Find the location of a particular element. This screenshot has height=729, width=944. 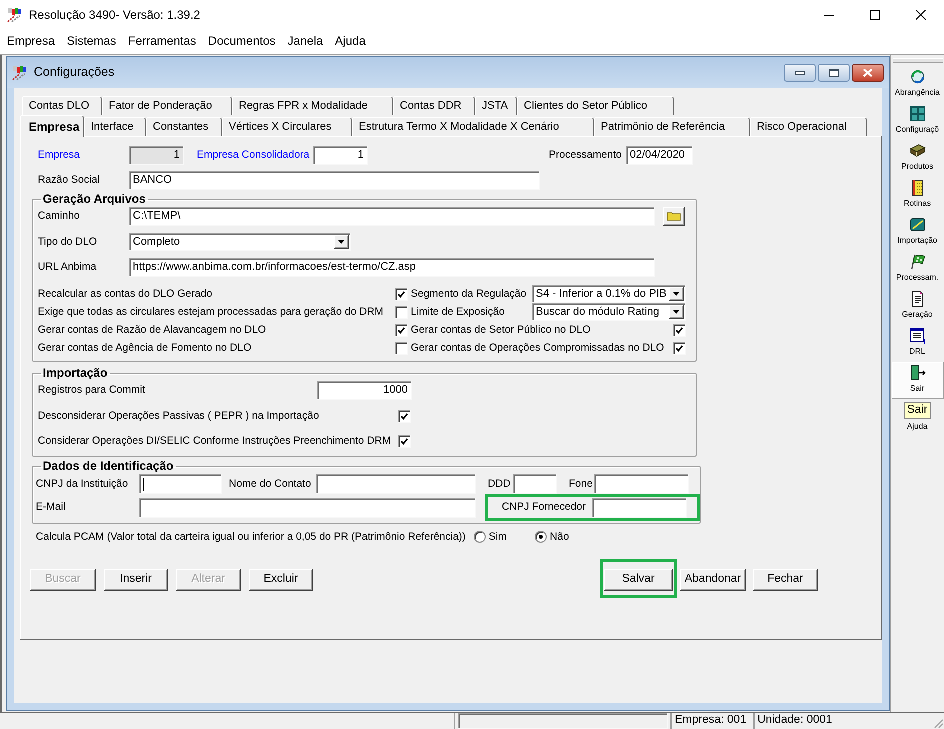

dropdown: Completo is located at coordinates (240, 242).